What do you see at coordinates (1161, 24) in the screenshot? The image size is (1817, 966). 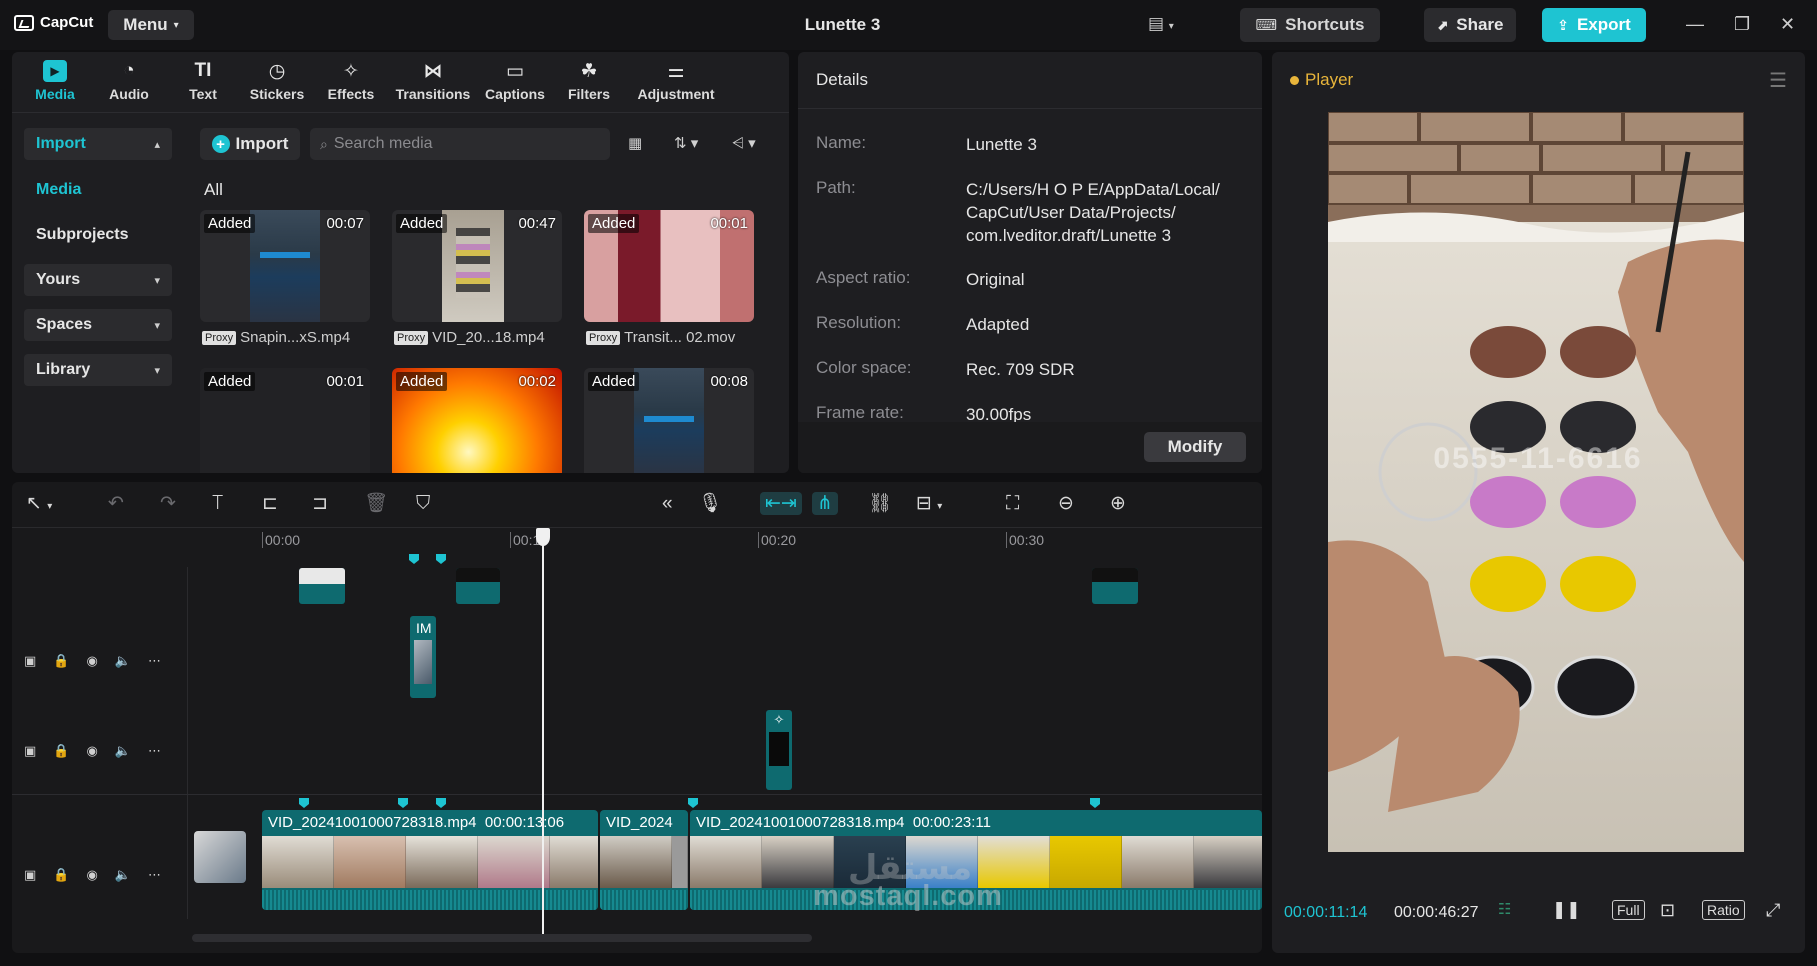 I see `layout-icon: ▤ ▾` at bounding box center [1161, 24].